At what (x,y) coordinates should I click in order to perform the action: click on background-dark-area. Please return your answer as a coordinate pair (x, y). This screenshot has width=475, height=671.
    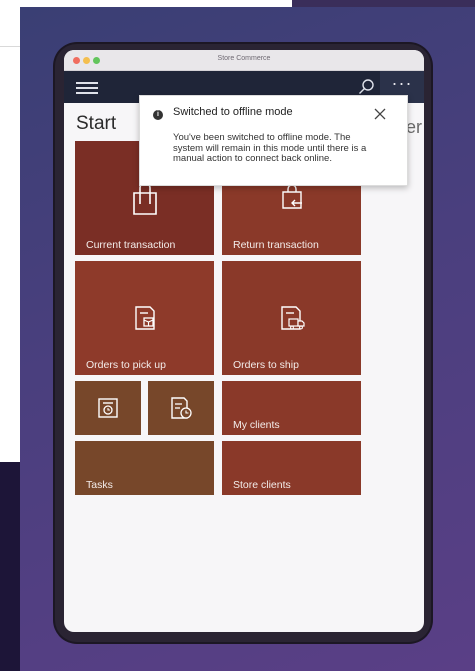
    Looking at the image, I should click on (10, 566).